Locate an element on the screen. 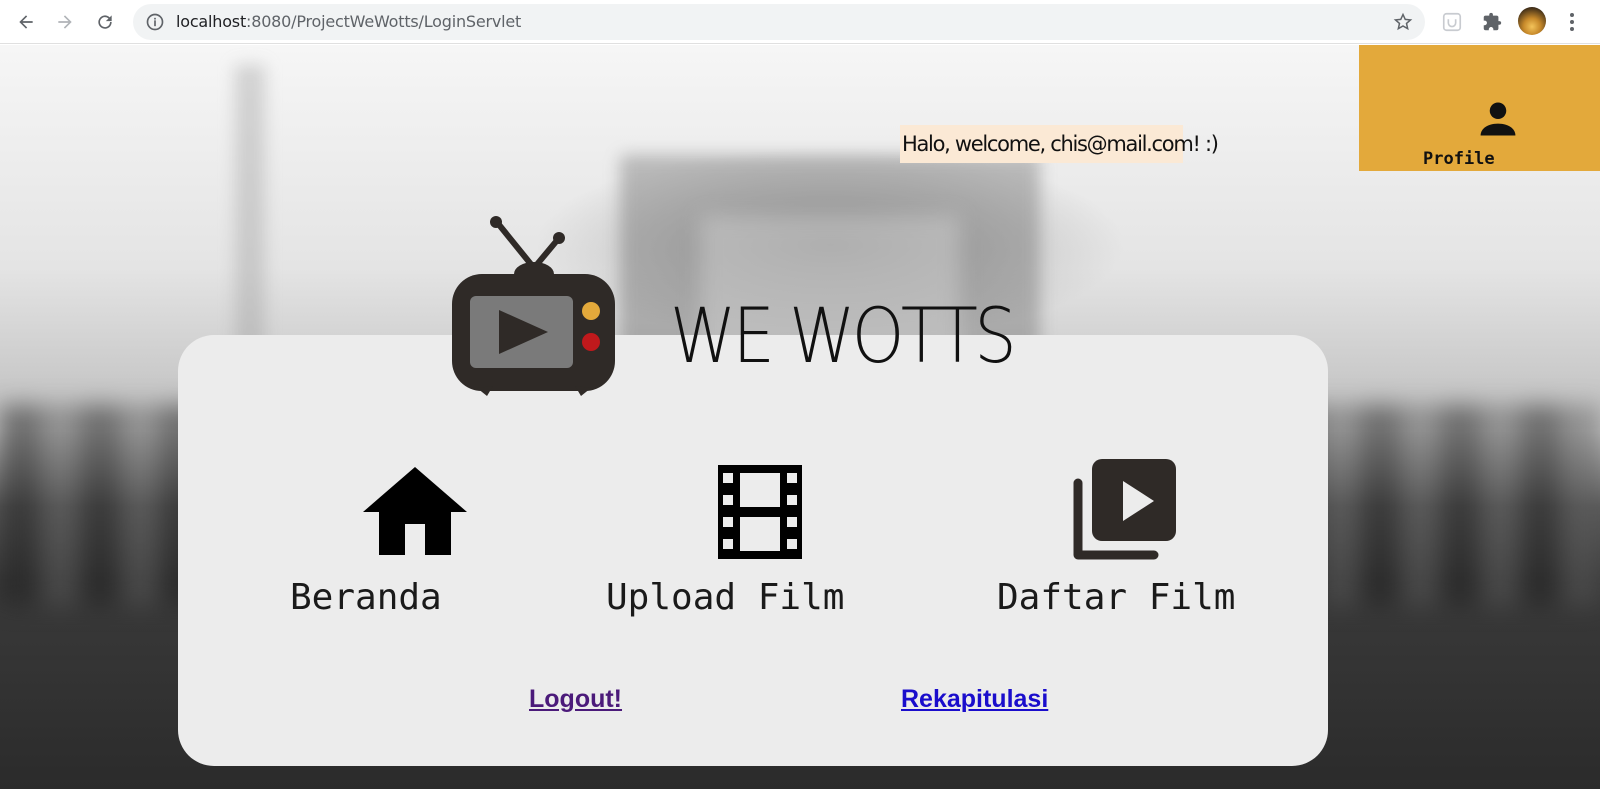  video-library-icon is located at coordinates (1124, 509).